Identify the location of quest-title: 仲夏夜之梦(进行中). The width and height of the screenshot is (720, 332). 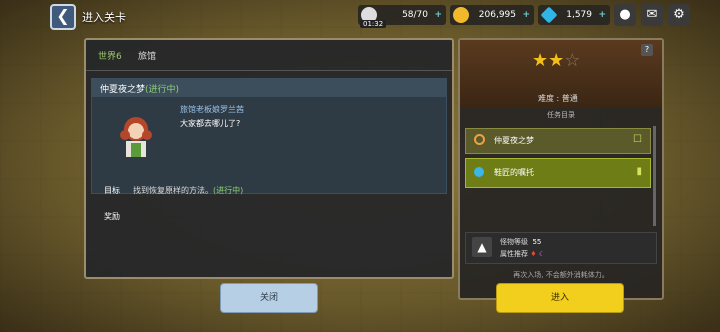
(140, 90).